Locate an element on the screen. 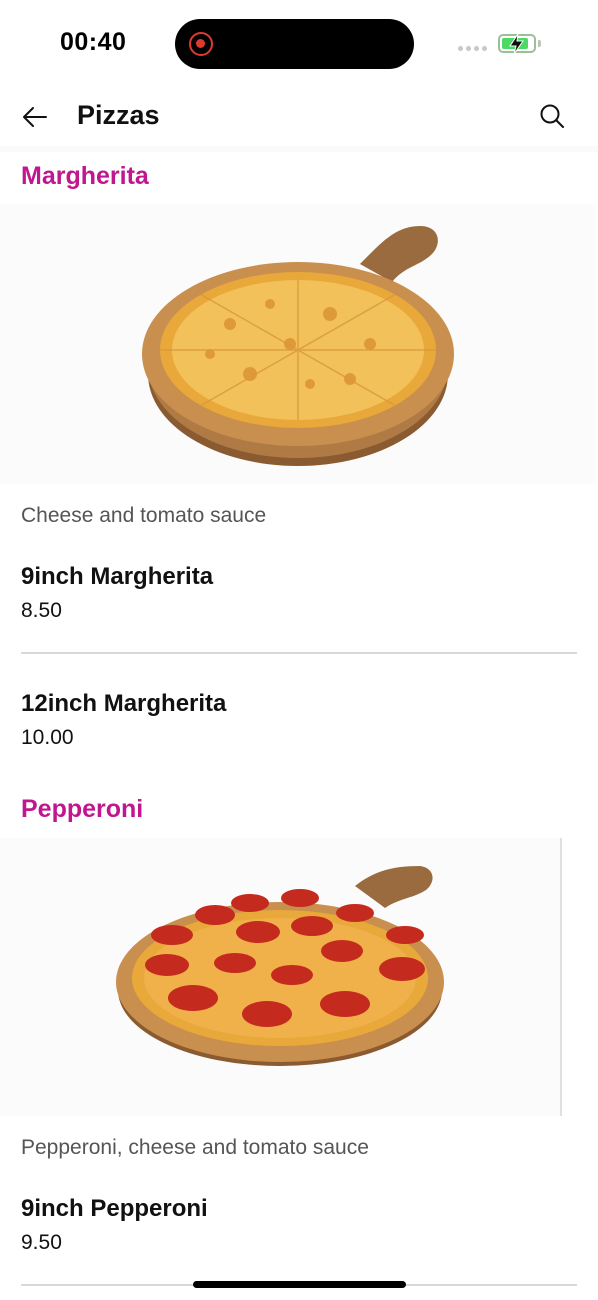 Image resolution: width=598 pixels, height=1300 pixels. section-description-margherita: Cheese and tomato sauce is located at coordinates (144, 515).